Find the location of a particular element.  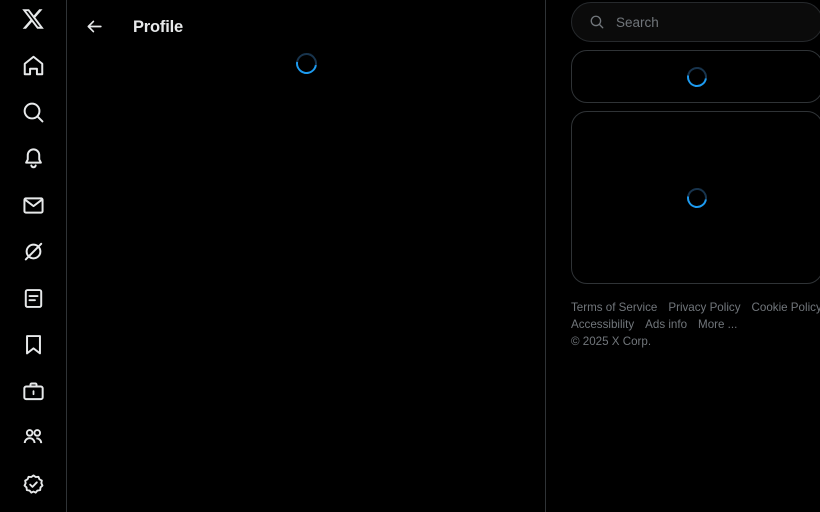

sidebar-card-large is located at coordinates (695, 197).